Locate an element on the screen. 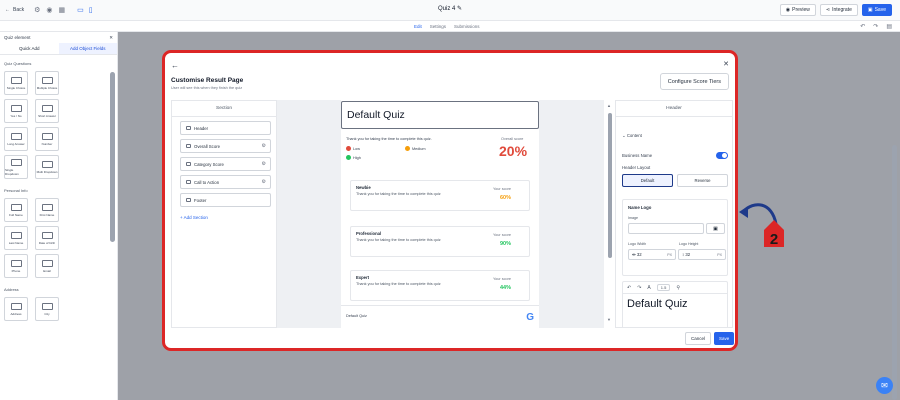 The image size is (900, 400). tile-full-name: Full Name is located at coordinates (16, 210).